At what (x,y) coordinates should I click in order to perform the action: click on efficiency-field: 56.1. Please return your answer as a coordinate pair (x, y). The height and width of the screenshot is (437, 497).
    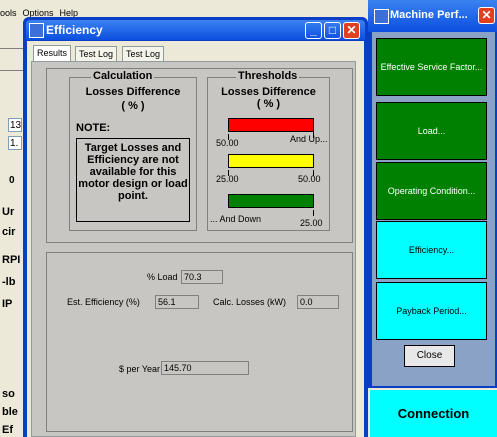
    Looking at the image, I should click on (177, 302).